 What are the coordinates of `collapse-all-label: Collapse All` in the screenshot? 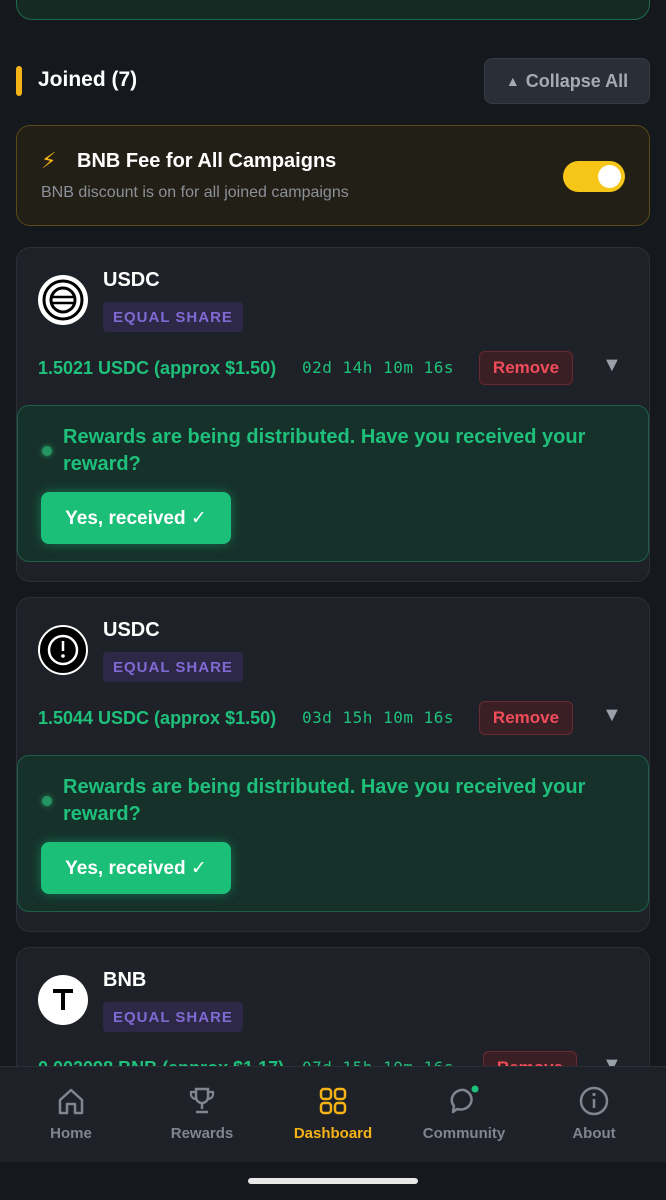 It's located at (577, 80).